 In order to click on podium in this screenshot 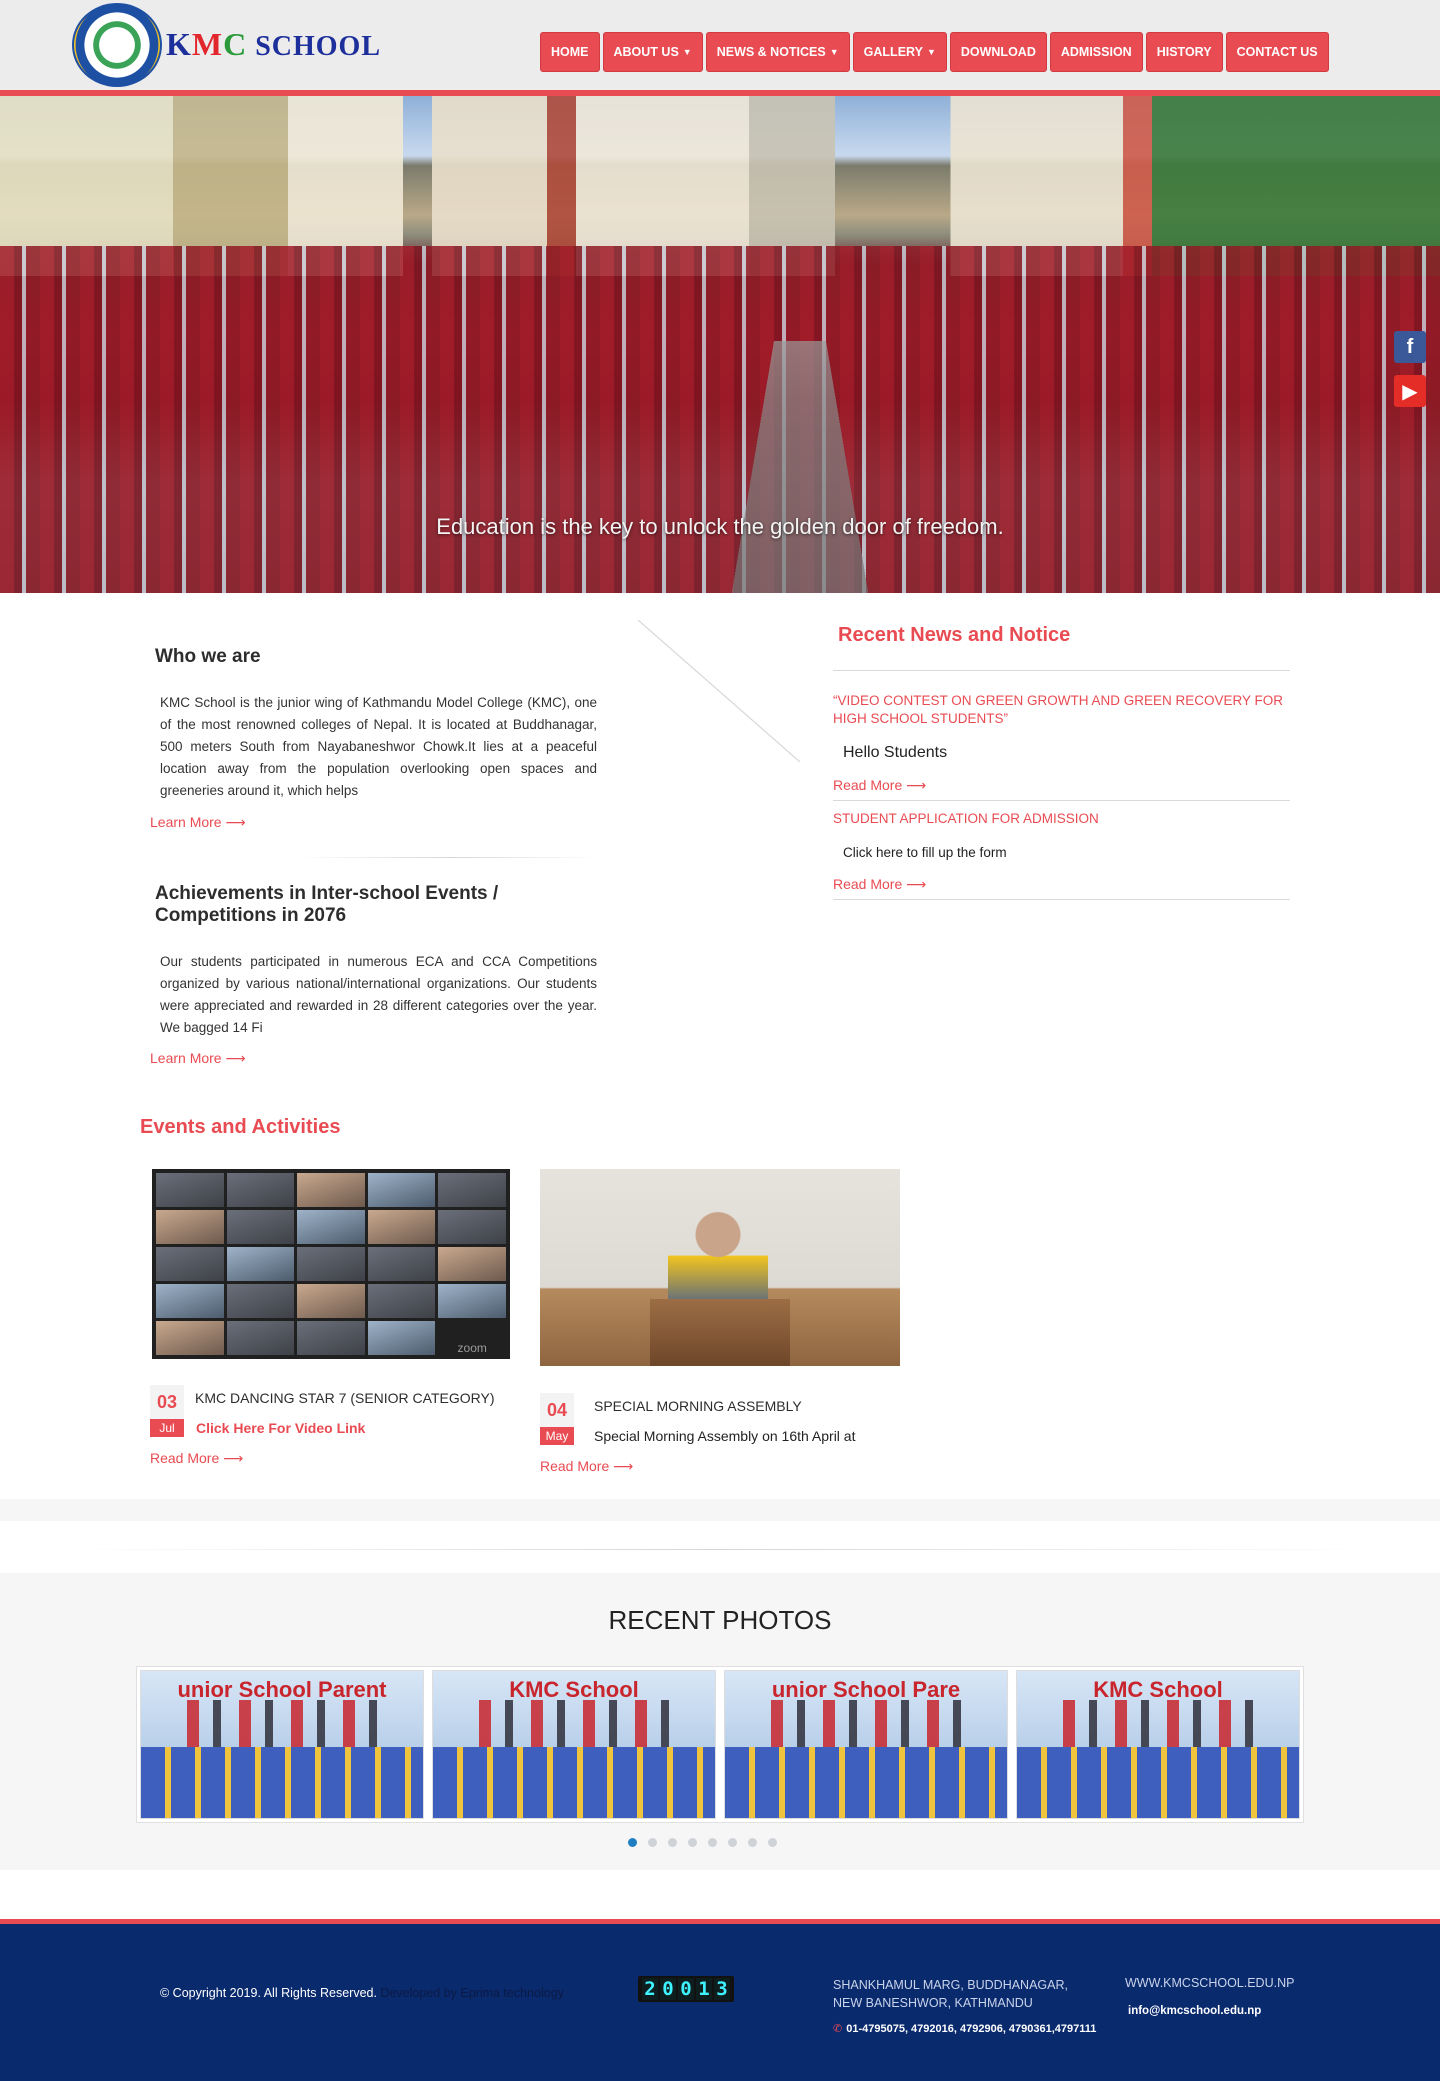, I will do `click(720, 1332)`.